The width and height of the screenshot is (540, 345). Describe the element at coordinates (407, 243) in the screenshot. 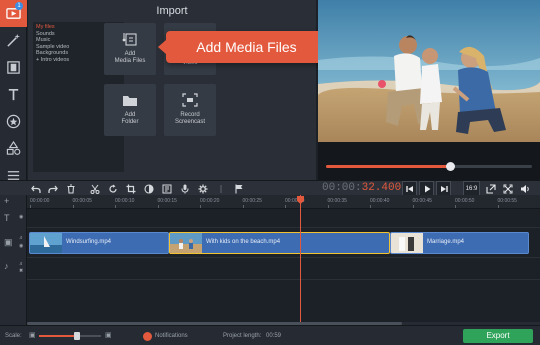

I see `marriage-thumbnail` at that location.